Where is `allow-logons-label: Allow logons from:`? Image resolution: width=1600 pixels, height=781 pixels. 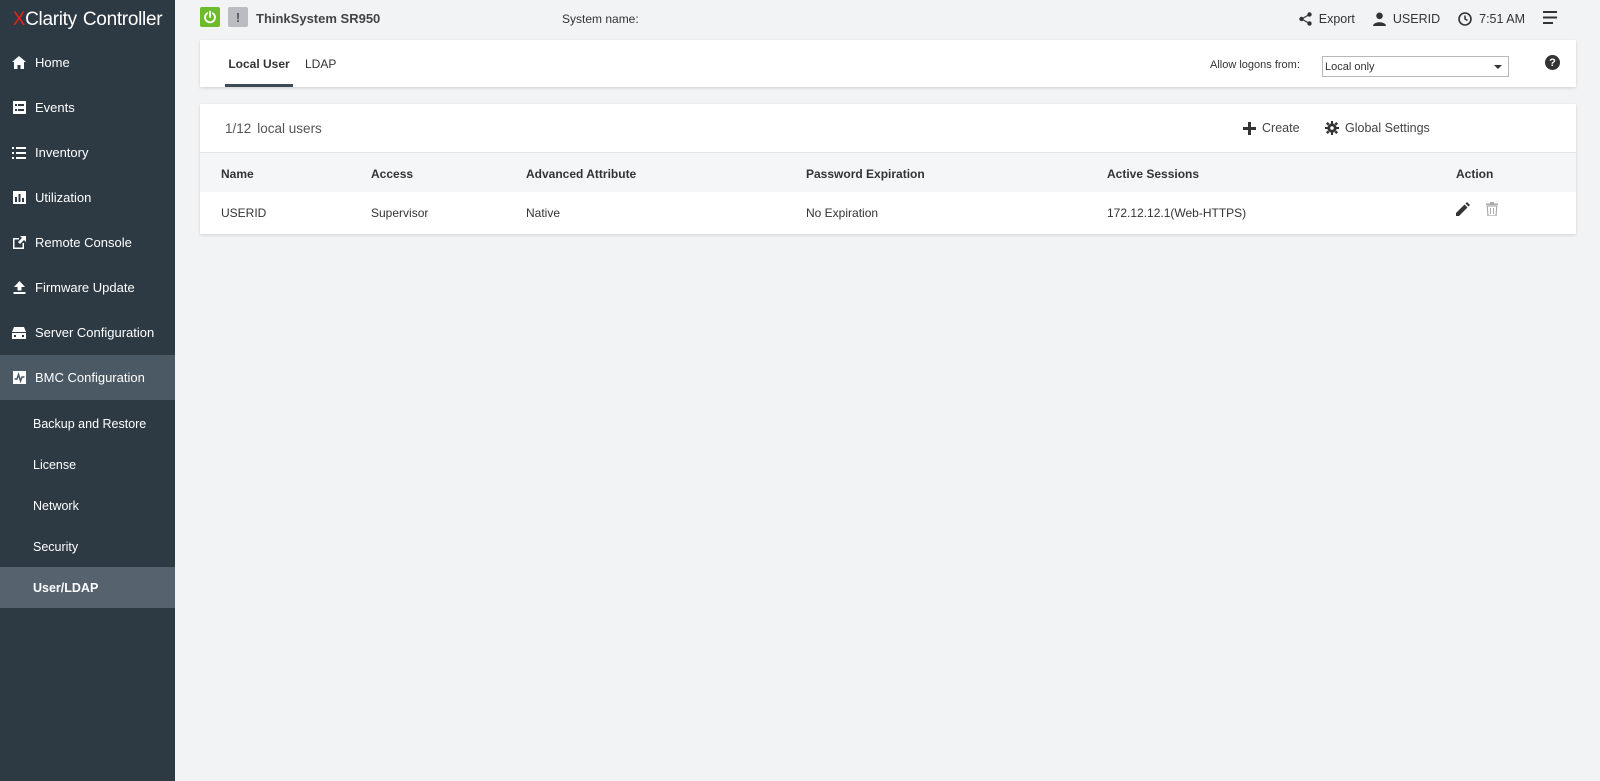
allow-logons-label: Allow logons from: is located at coordinates (1255, 65).